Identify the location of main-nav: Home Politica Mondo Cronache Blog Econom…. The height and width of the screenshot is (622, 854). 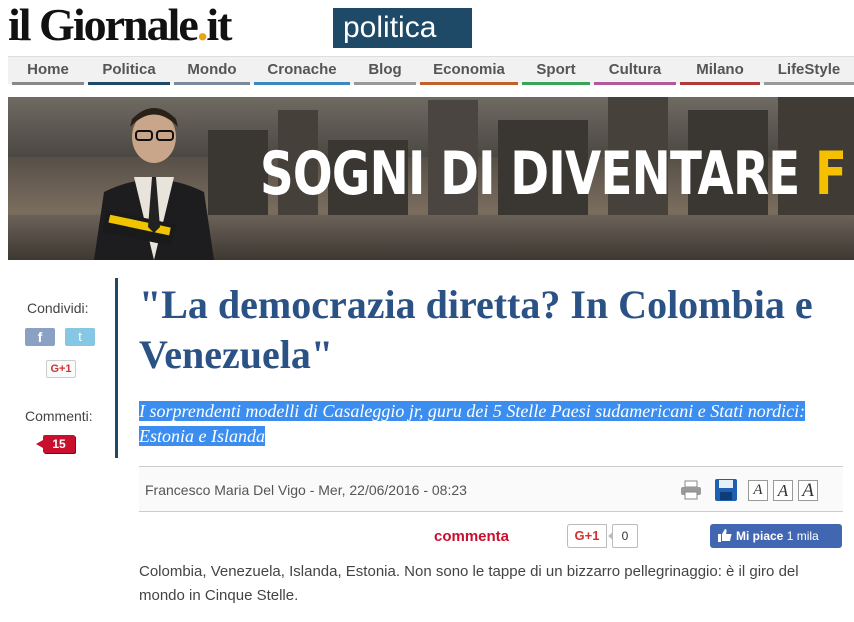
(431, 70).